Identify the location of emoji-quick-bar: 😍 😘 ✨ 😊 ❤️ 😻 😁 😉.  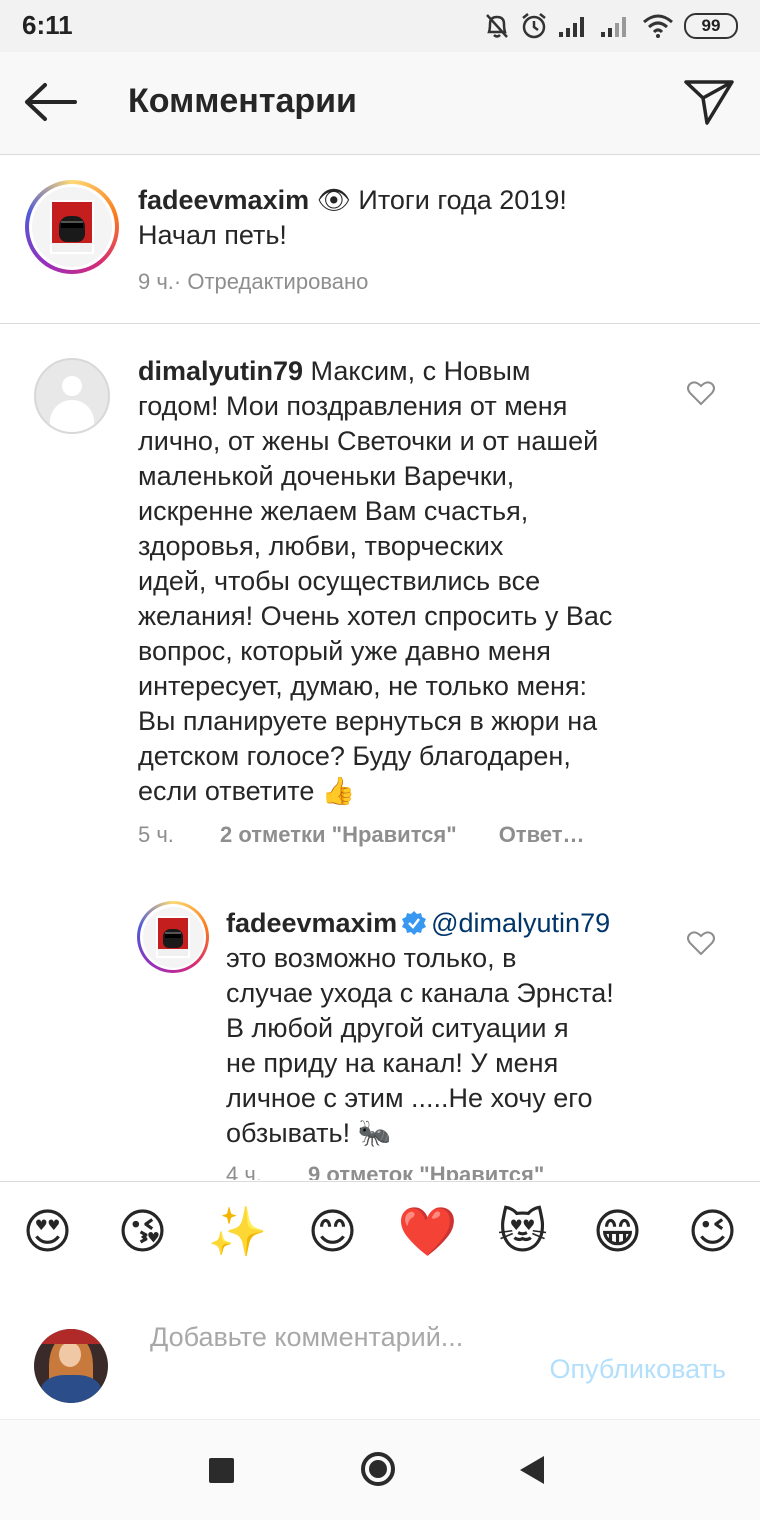
(380, 1233).